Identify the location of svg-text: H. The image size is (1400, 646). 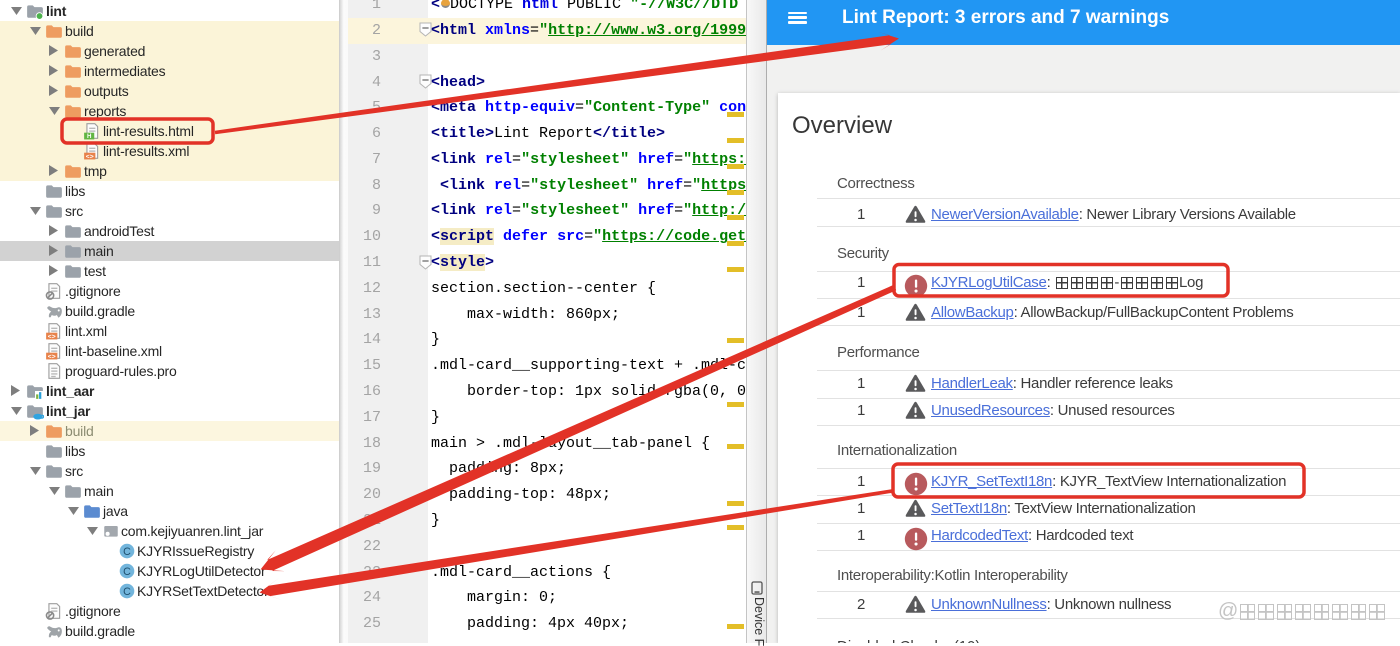
(89, 136).